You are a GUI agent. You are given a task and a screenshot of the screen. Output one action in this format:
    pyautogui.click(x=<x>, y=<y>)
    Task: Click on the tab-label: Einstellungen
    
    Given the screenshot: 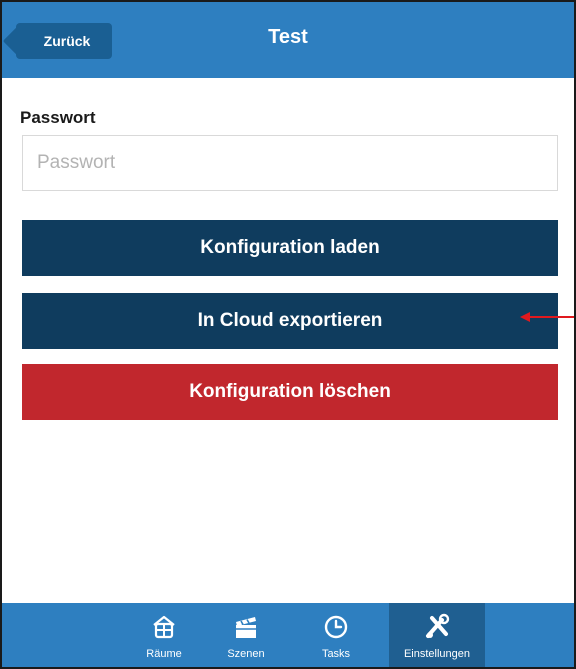 What is the action you would take?
    pyautogui.click(x=437, y=654)
    